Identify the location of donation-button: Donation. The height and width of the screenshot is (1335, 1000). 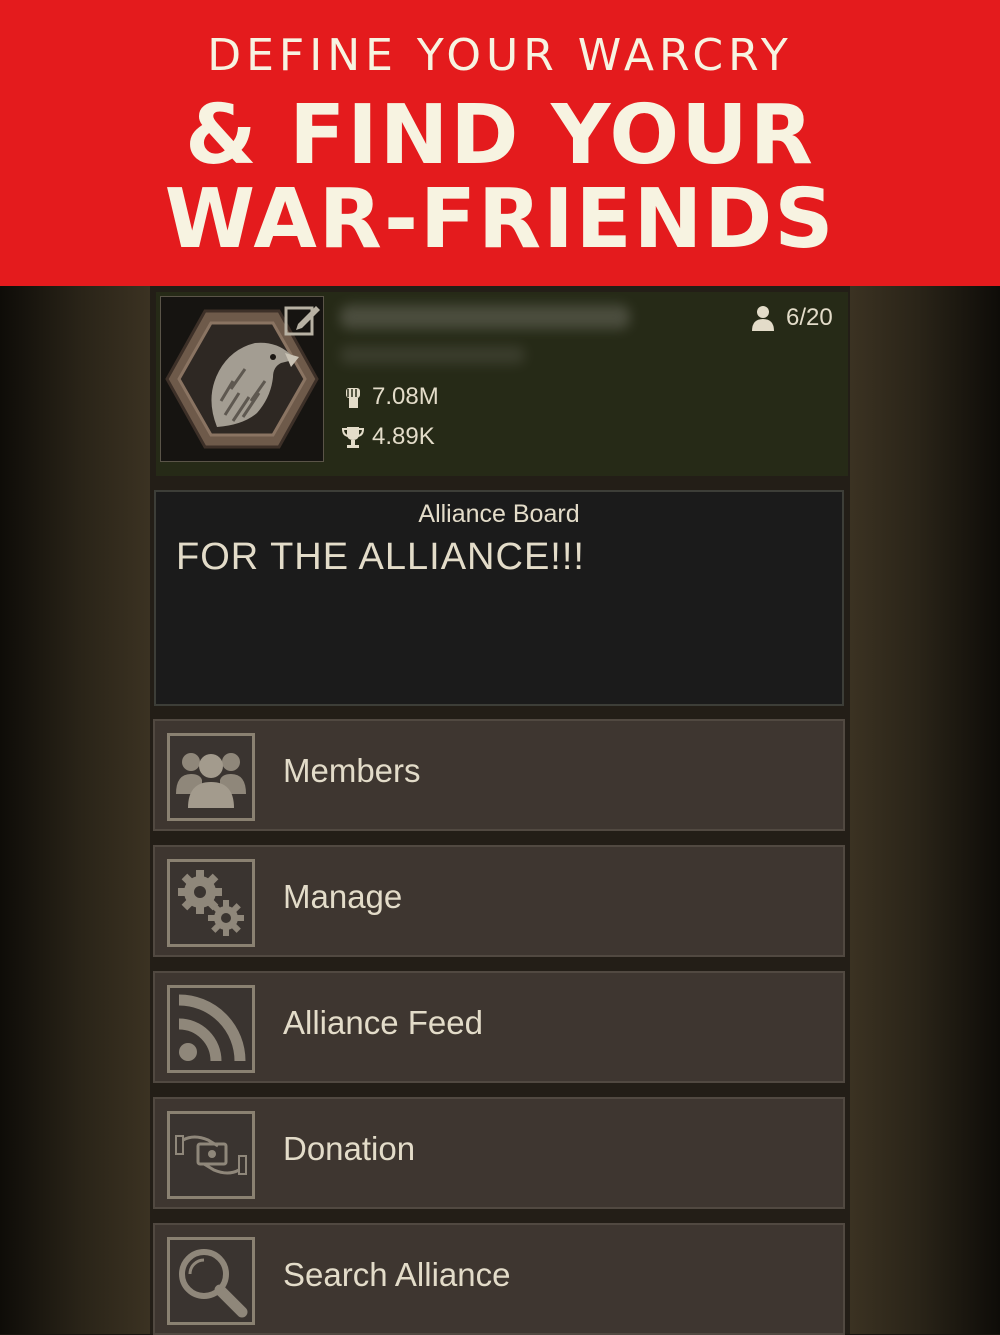
(499, 1153).